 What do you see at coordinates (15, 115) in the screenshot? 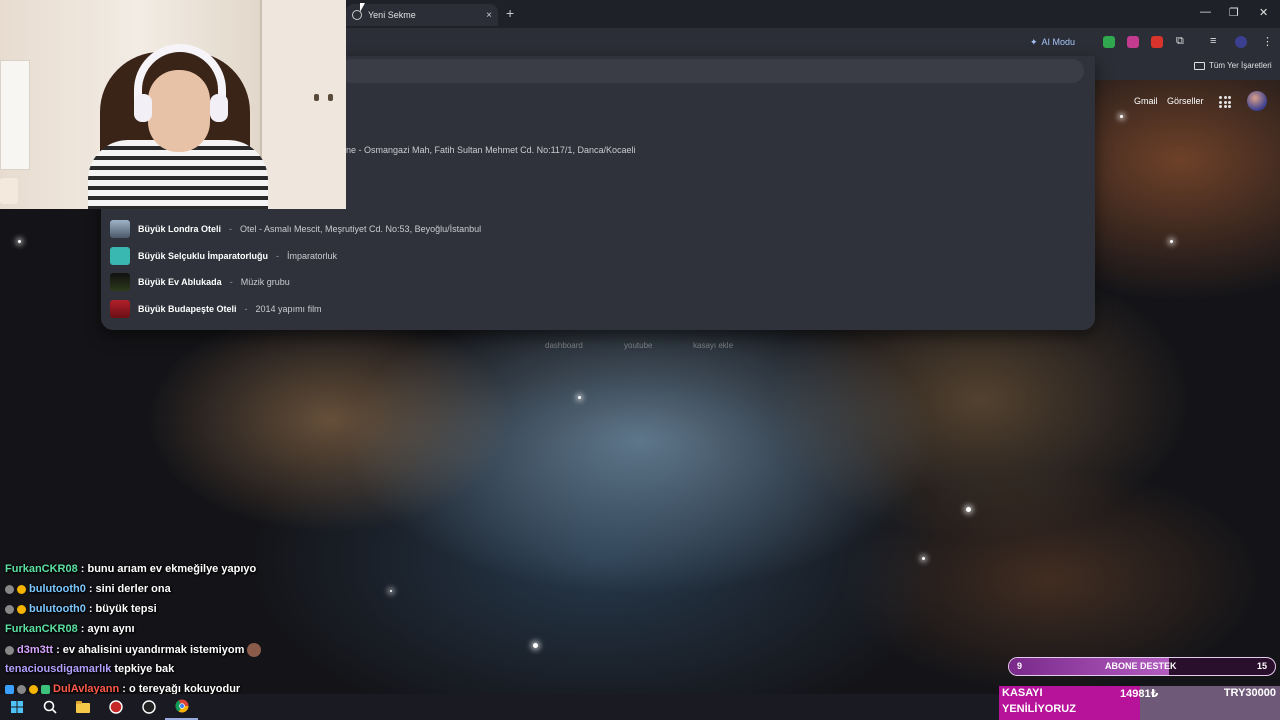
I see `shelf` at bounding box center [15, 115].